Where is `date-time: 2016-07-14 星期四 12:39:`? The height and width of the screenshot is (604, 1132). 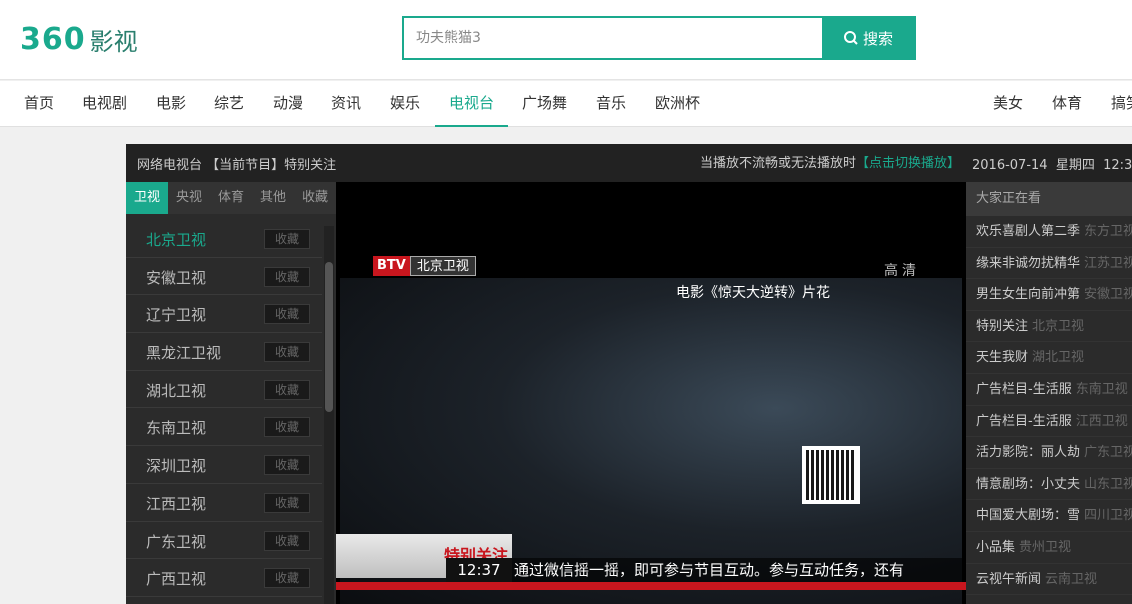
date-time: 2016-07-14 星期四 12:39: is located at coordinates (1052, 163).